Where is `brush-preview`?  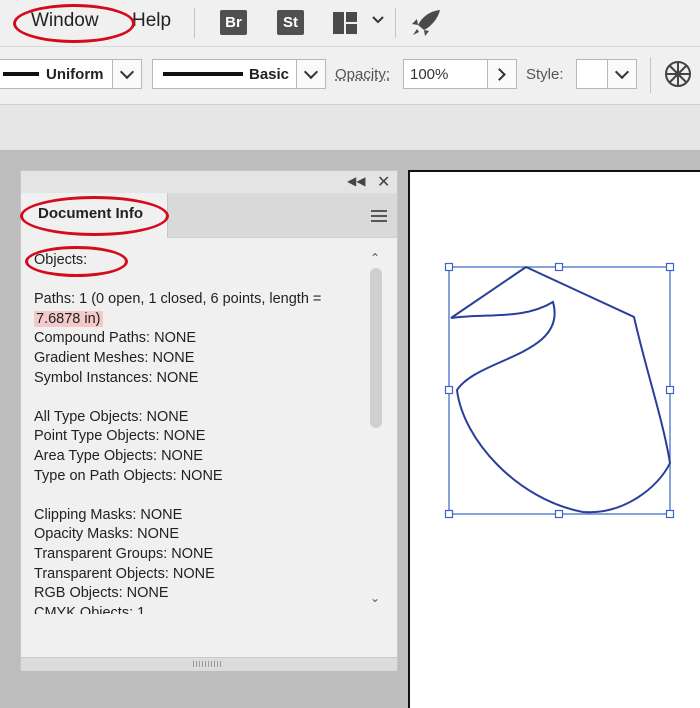
brush-preview is located at coordinates (203, 74).